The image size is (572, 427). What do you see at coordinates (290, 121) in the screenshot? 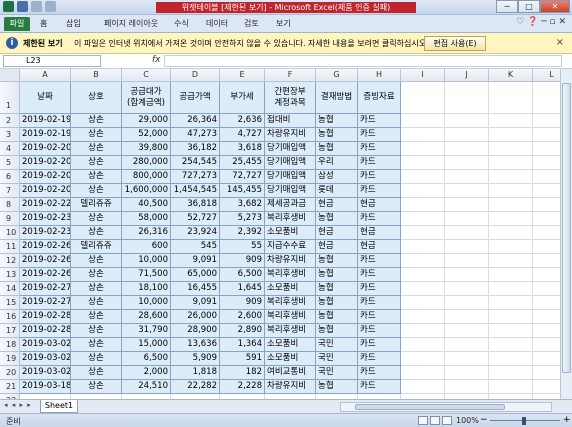
I see `table-cell: 접대비` at bounding box center [290, 121].